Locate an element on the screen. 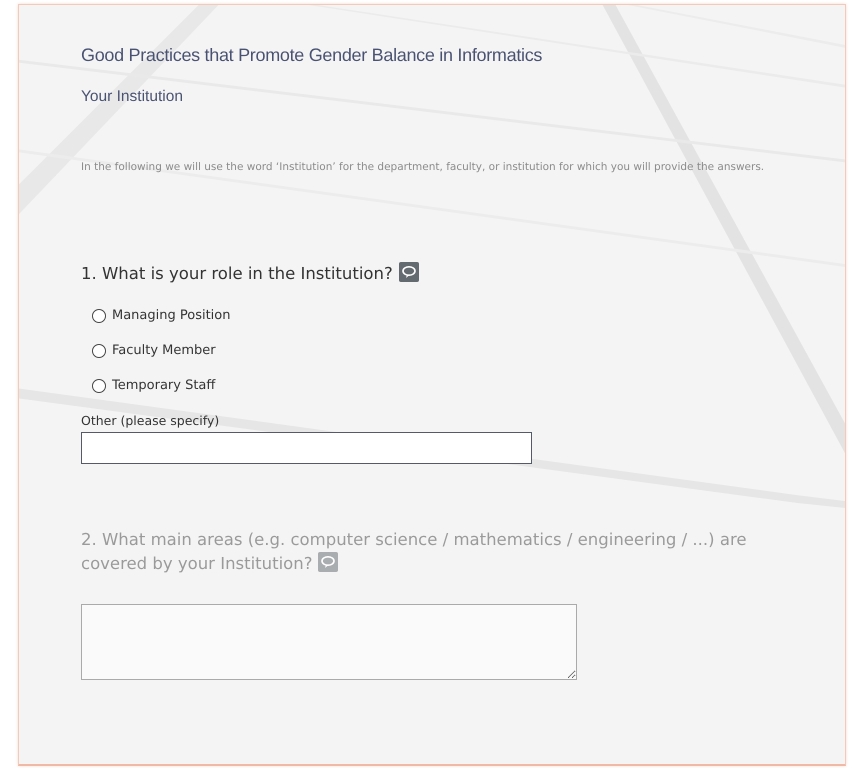  comment-icon is located at coordinates (408, 272).